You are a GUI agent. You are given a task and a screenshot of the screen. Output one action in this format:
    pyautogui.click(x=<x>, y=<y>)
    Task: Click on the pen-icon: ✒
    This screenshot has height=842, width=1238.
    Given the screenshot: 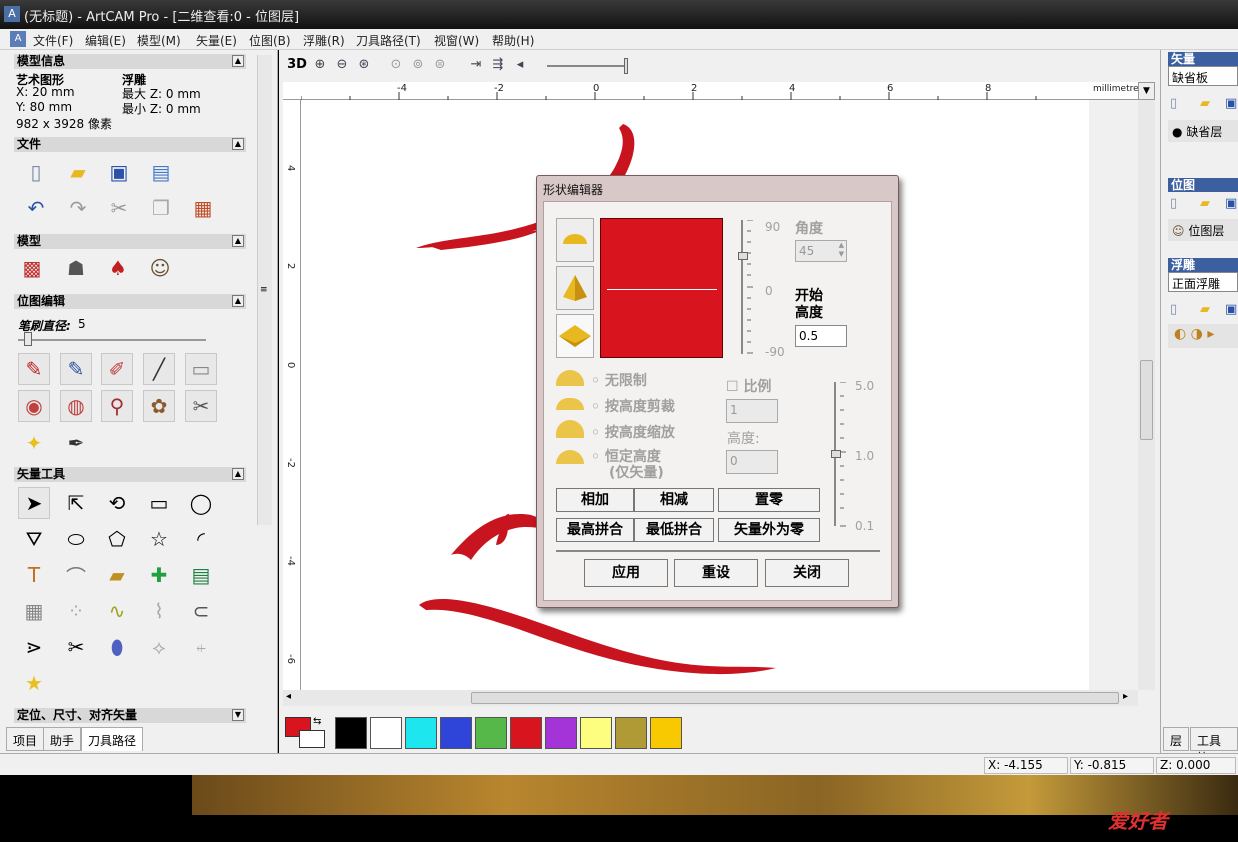 What is the action you would take?
    pyautogui.click(x=76, y=443)
    